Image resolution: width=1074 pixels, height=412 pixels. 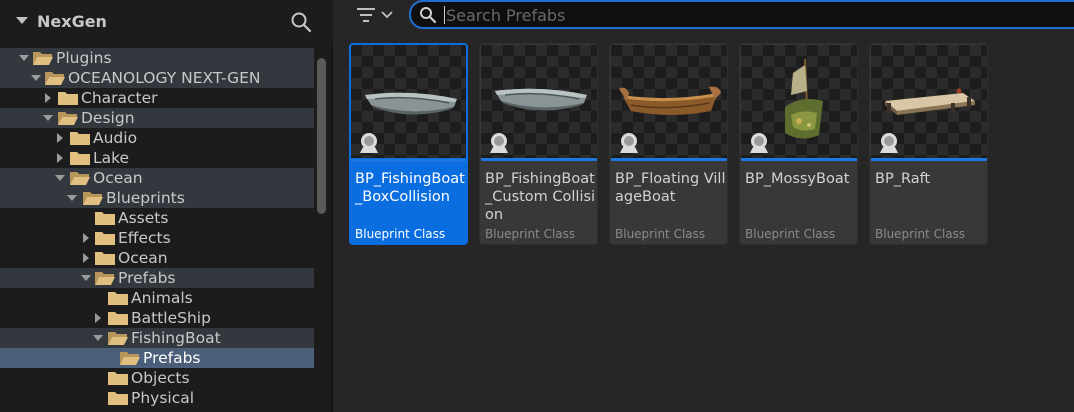 What do you see at coordinates (22, 20) in the screenshot?
I see `collapse-arrow-icon` at bounding box center [22, 20].